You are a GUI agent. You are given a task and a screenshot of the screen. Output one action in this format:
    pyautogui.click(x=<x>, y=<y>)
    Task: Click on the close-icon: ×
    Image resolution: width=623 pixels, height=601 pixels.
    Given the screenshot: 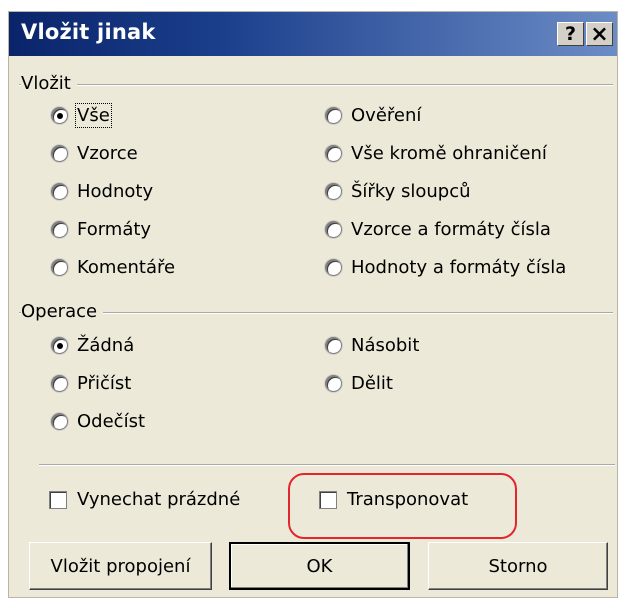 What is the action you would take?
    pyautogui.click(x=599, y=34)
    